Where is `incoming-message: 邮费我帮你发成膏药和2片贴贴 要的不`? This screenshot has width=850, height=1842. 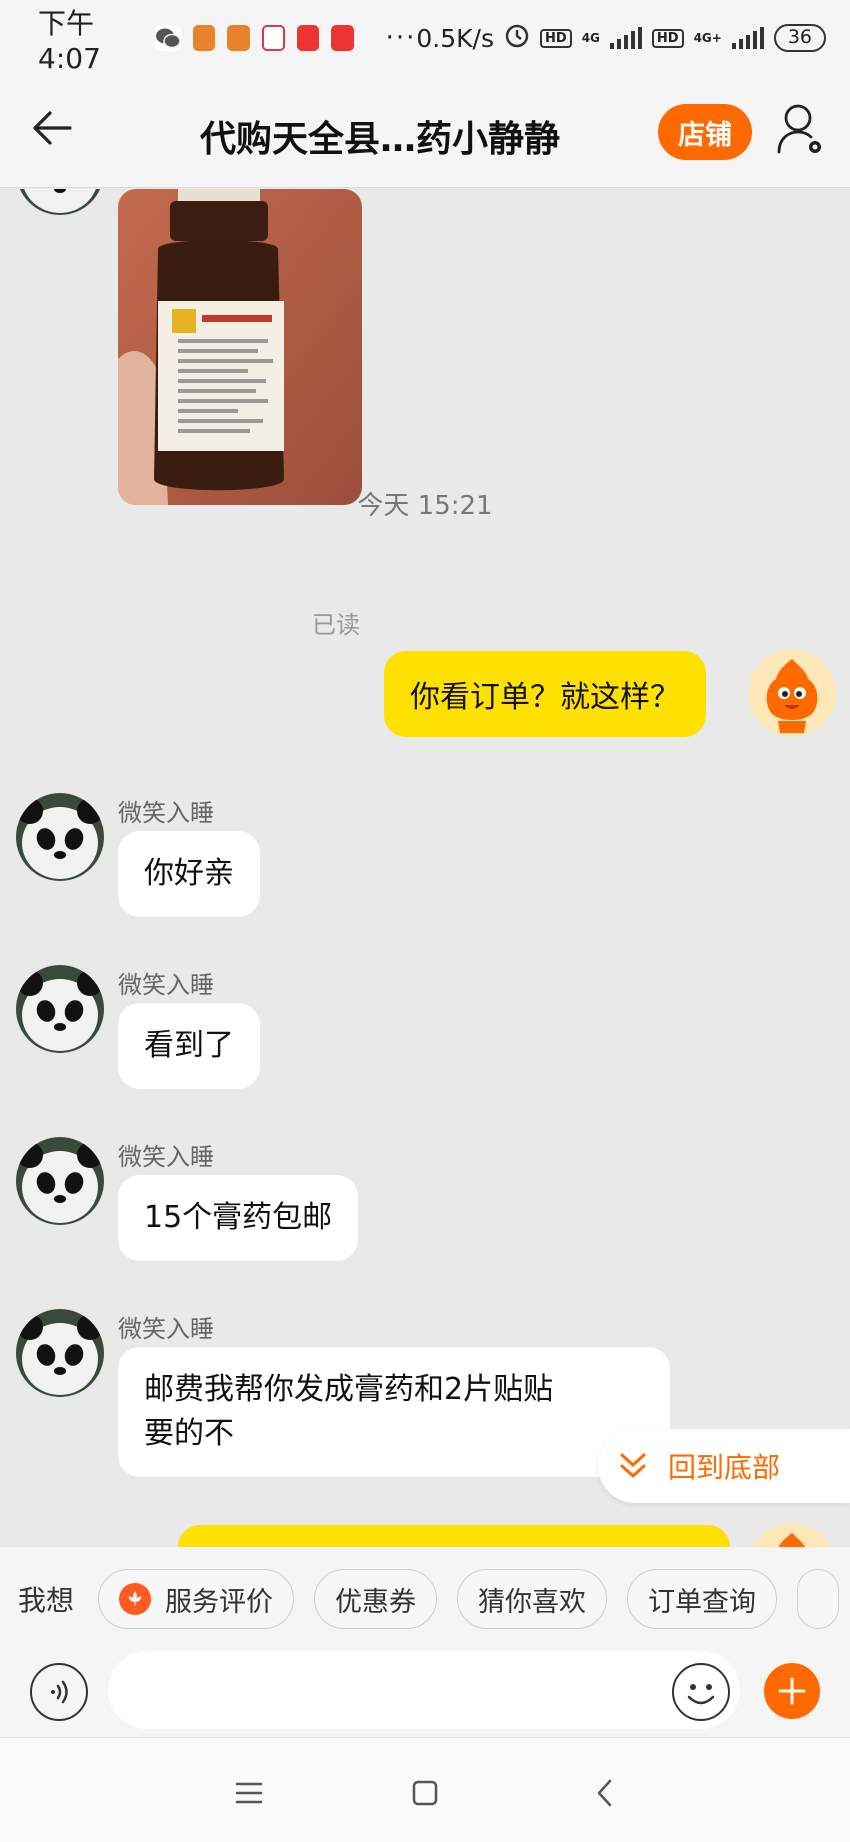 incoming-message: 邮费我帮你发成膏药和2片贴贴 要的不 is located at coordinates (394, 1412).